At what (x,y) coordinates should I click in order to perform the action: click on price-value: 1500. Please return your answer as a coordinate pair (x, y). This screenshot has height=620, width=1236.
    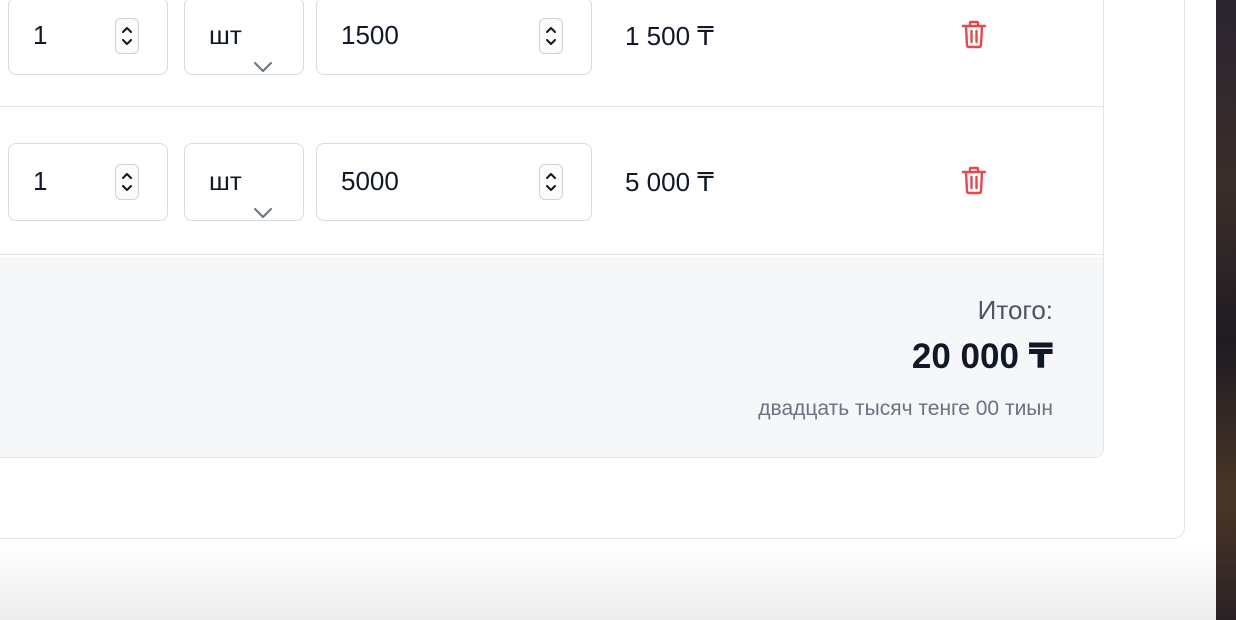
    Looking at the image, I should click on (370, 35).